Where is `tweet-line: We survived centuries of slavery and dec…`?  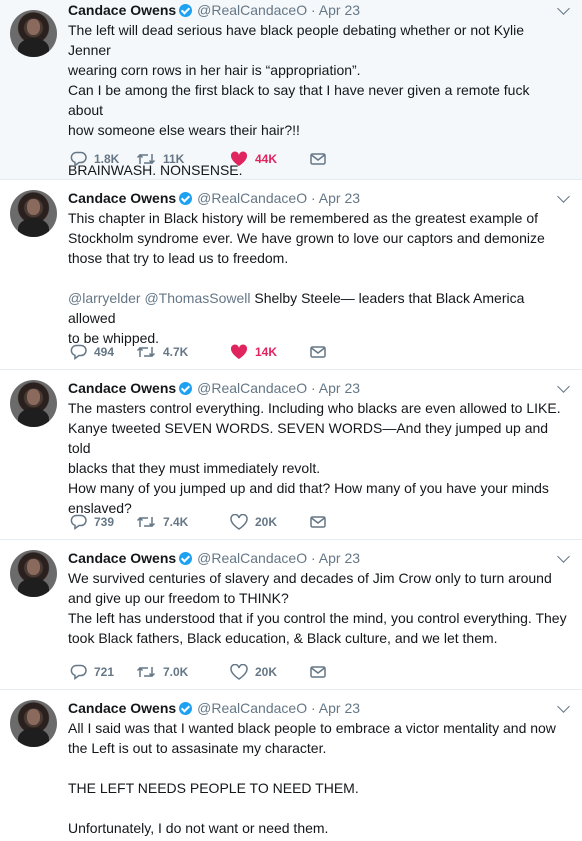 tweet-line: We survived centuries of slavery and dec… is located at coordinates (310, 578).